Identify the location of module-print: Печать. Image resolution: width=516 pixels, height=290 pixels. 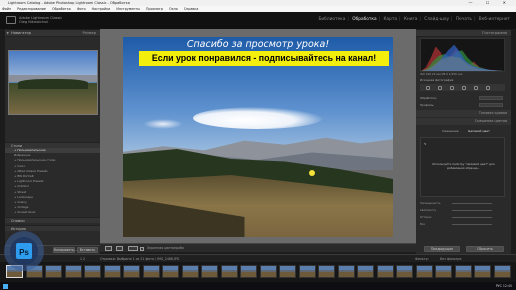
(464, 19).